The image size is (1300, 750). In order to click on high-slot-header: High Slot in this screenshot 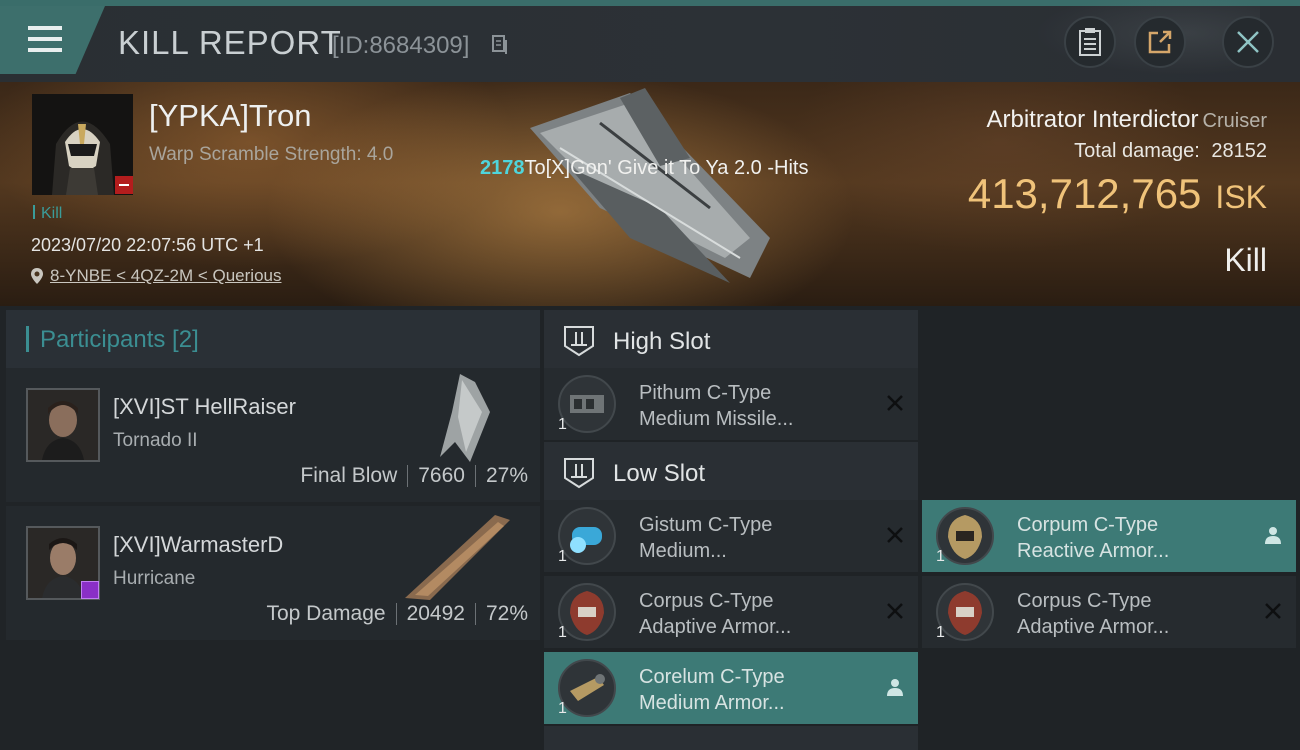, I will do `click(731, 340)`.